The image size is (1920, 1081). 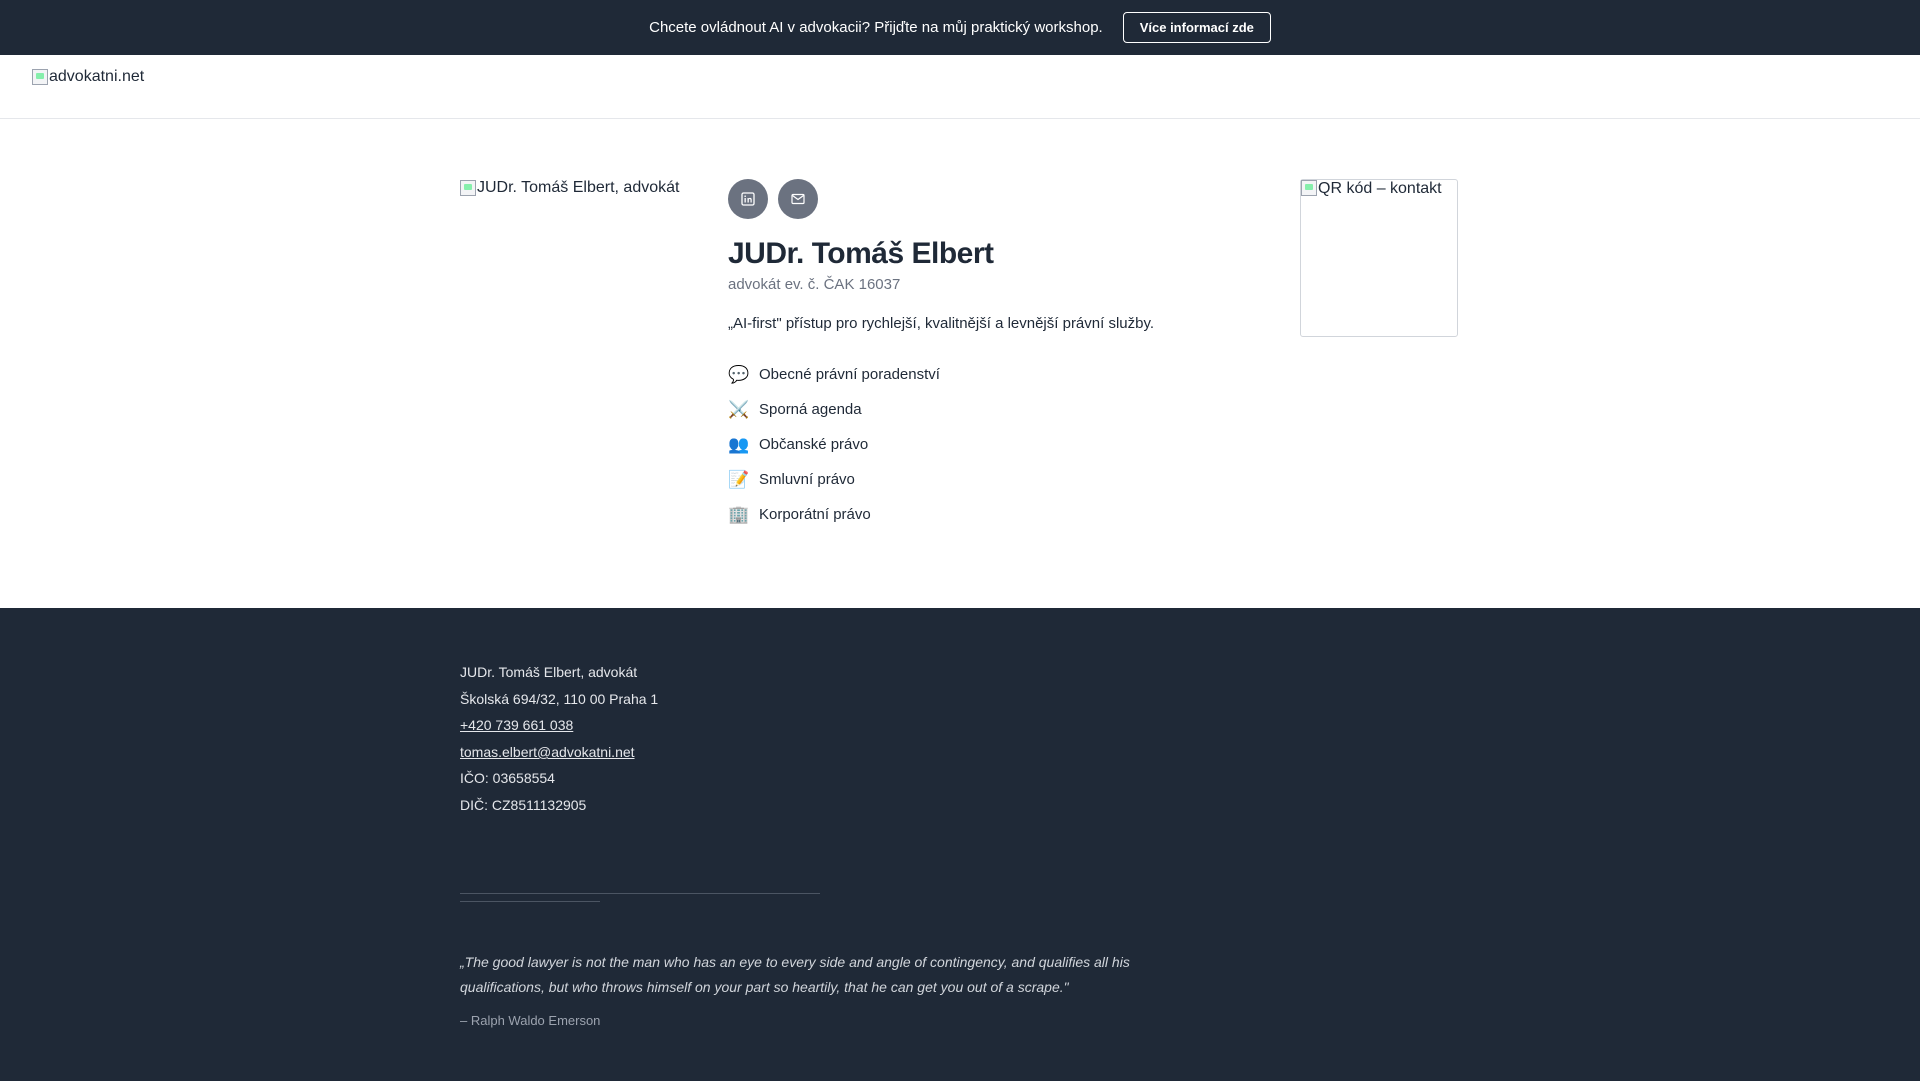 I want to click on footer-company-ids: IČO: 03658554 DIČ: CZ8511132905, so click(x=523, y=792).